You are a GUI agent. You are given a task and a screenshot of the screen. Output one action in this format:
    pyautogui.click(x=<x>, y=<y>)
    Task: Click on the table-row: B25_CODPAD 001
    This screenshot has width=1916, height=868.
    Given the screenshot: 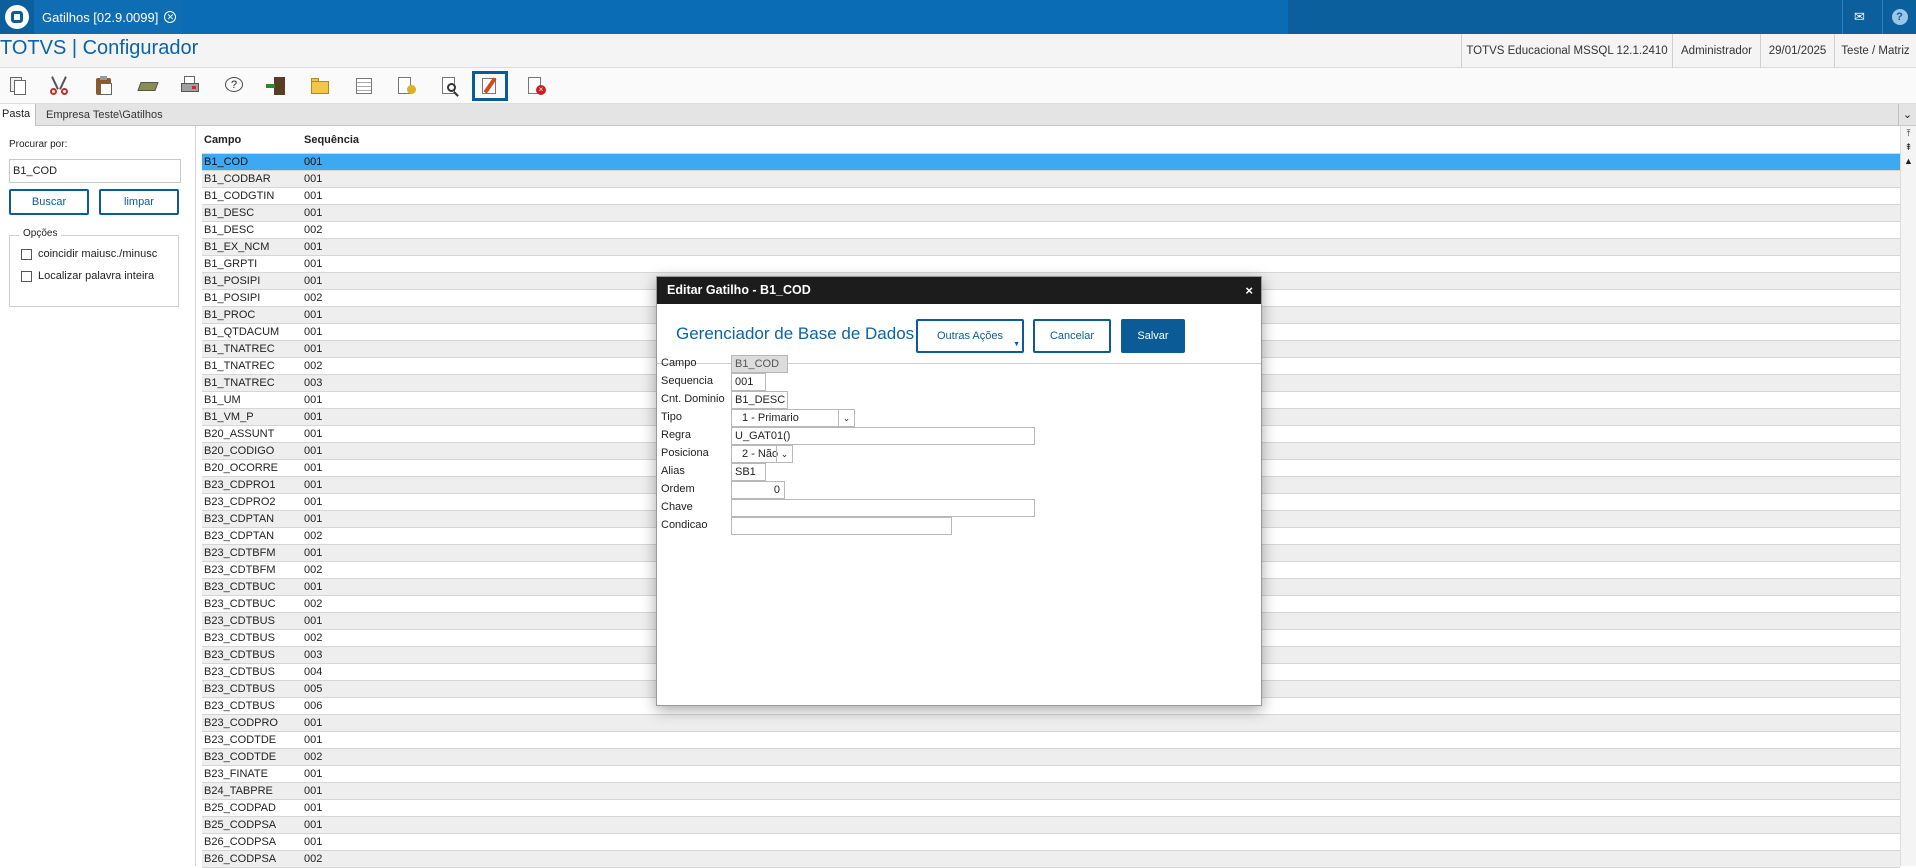 What is the action you would take?
    pyautogui.click(x=1051, y=808)
    